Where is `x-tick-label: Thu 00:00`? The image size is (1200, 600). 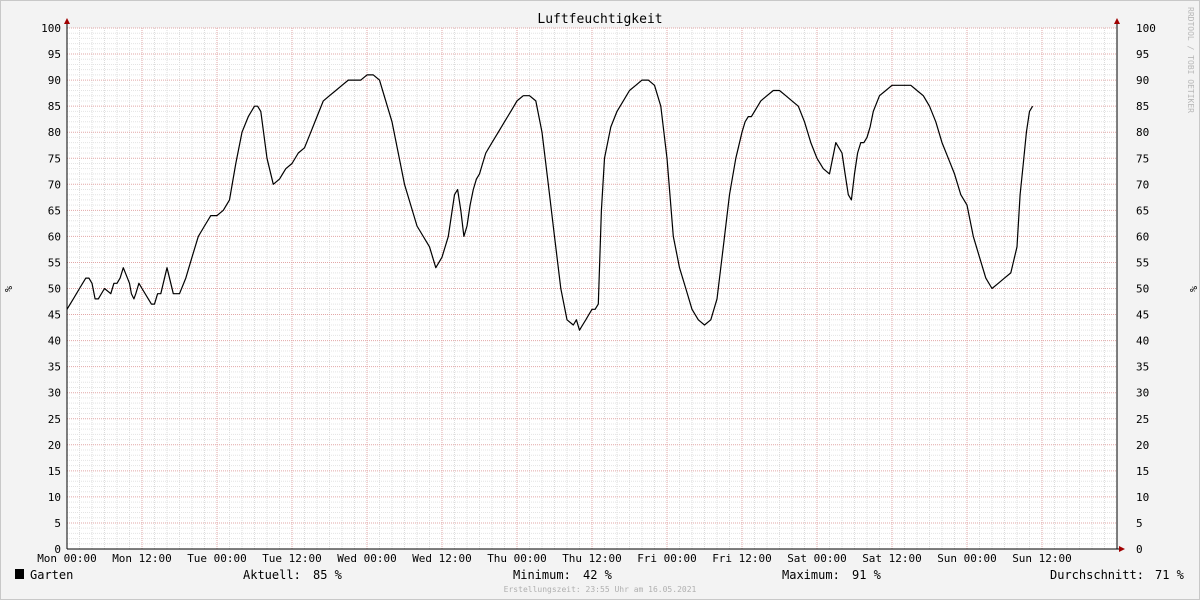 x-tick-label: Thu 00:00 is located at coordinates (517, 558).